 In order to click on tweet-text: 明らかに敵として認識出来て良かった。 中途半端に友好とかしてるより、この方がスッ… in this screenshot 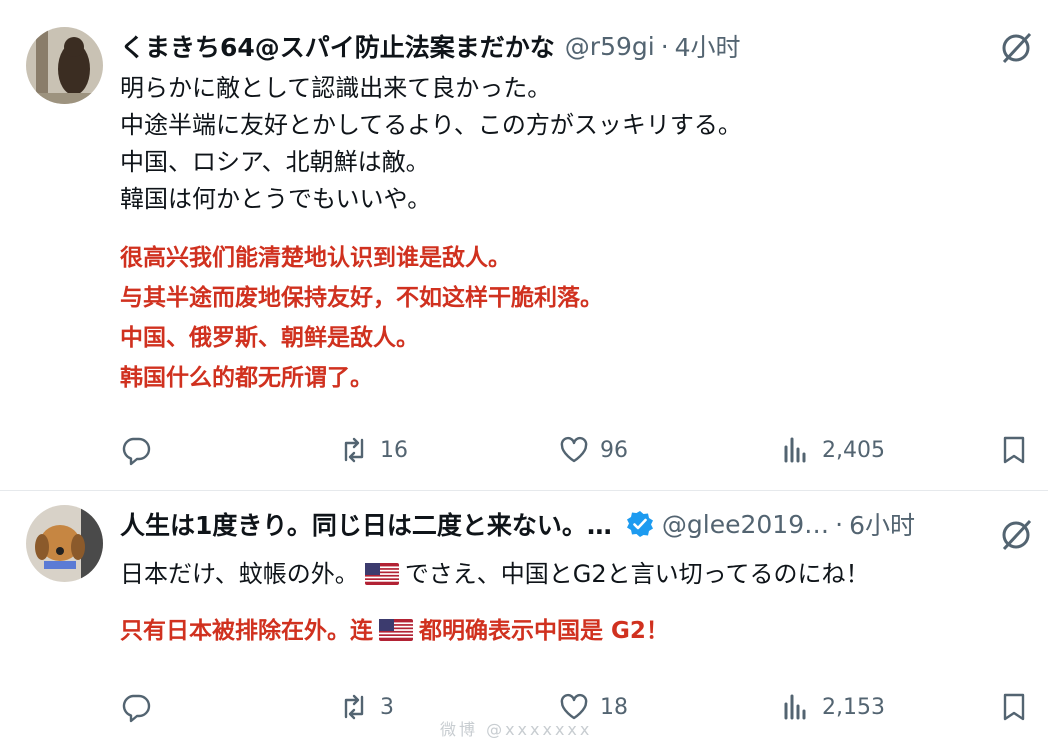, I will do `click(431, 144)`.